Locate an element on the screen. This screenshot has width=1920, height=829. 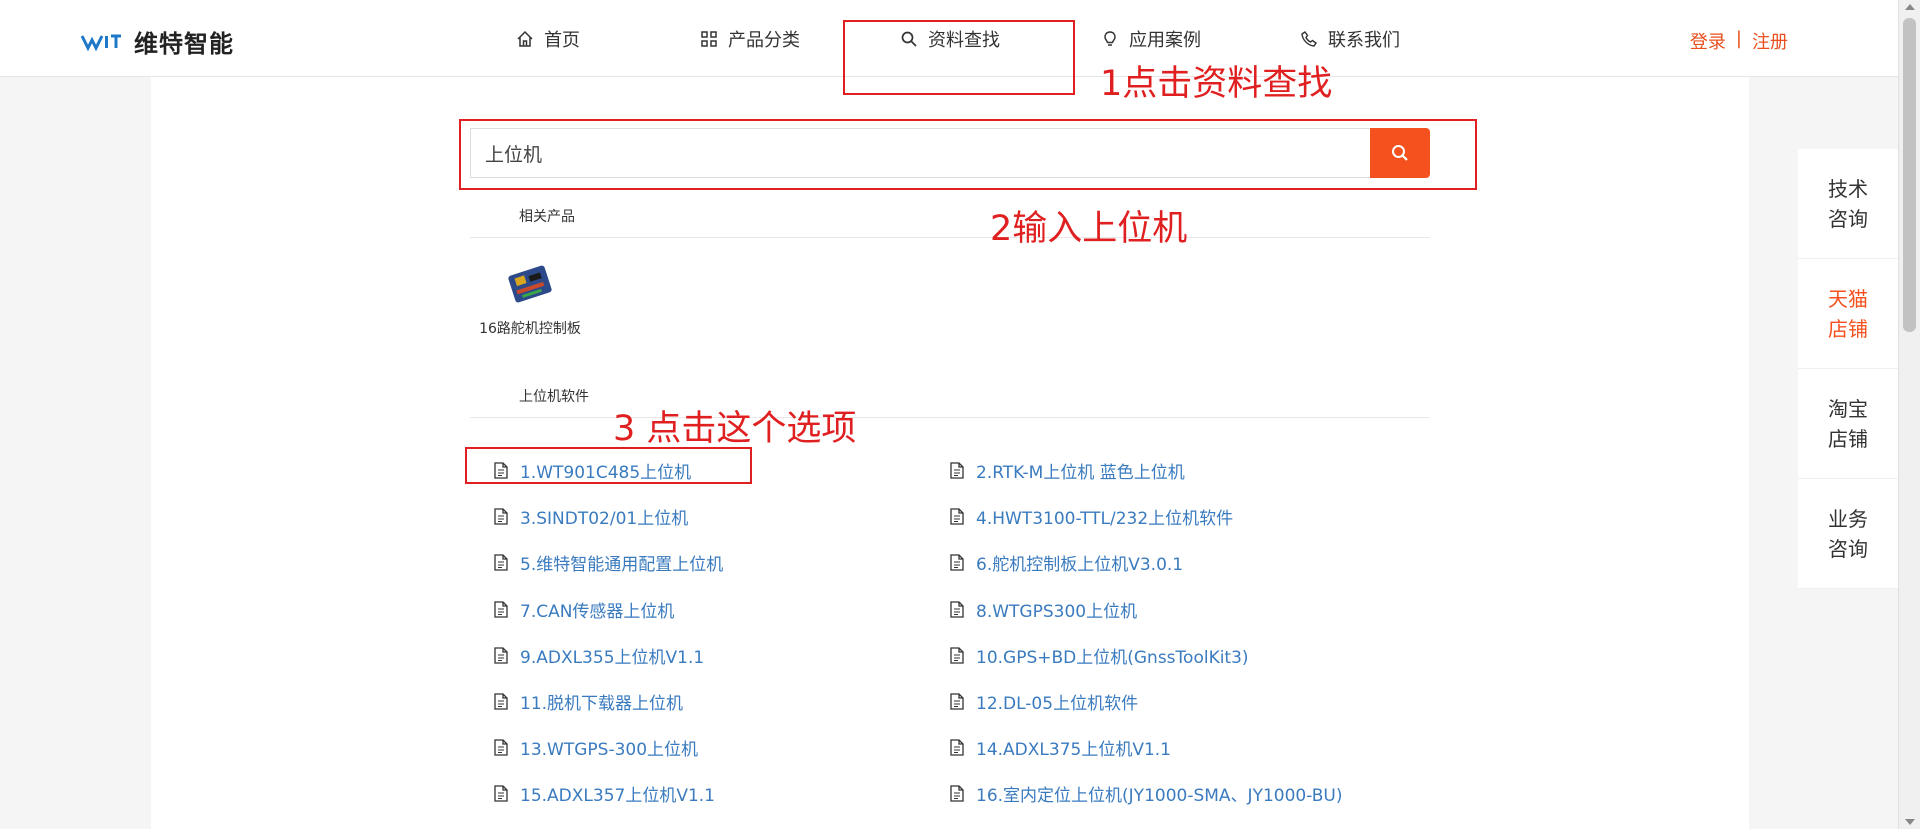
nav-item-label: 首页 is located at coordinates (562, 40).